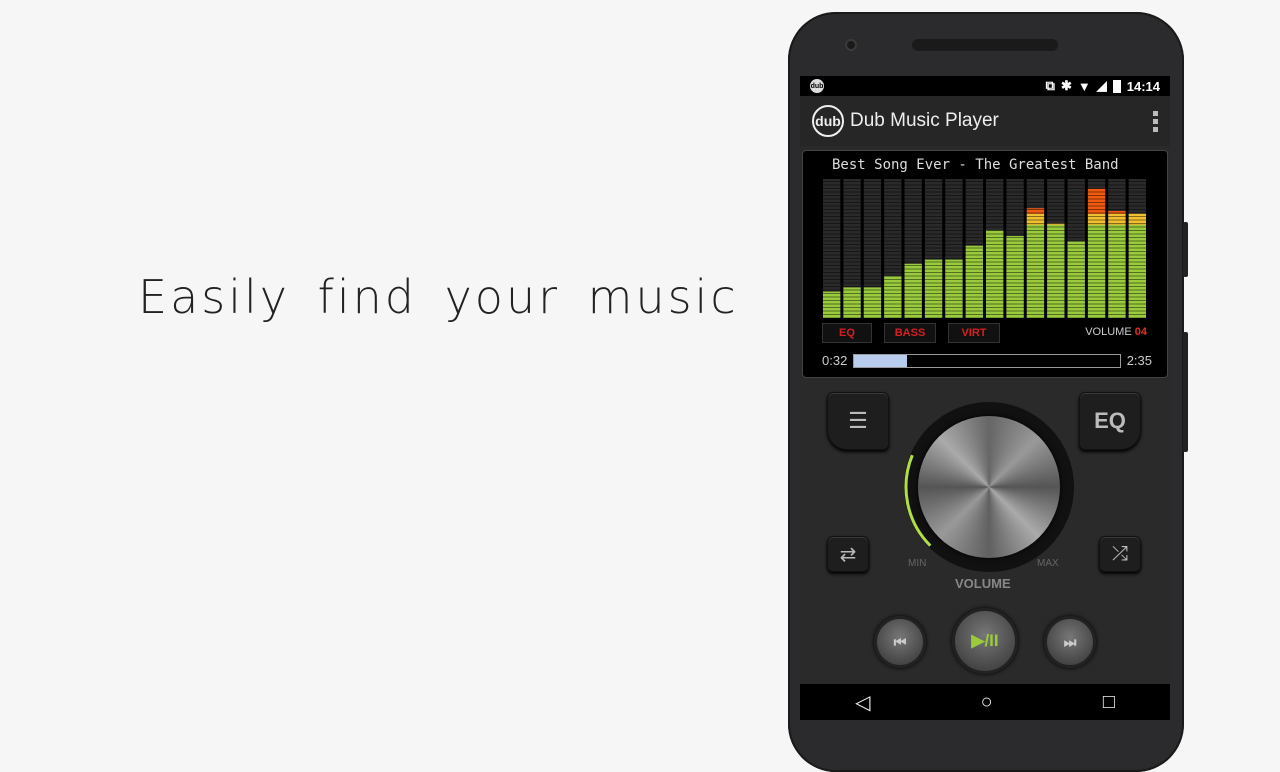  I want to click on overflow-menu-icon, so click(1155, 121).